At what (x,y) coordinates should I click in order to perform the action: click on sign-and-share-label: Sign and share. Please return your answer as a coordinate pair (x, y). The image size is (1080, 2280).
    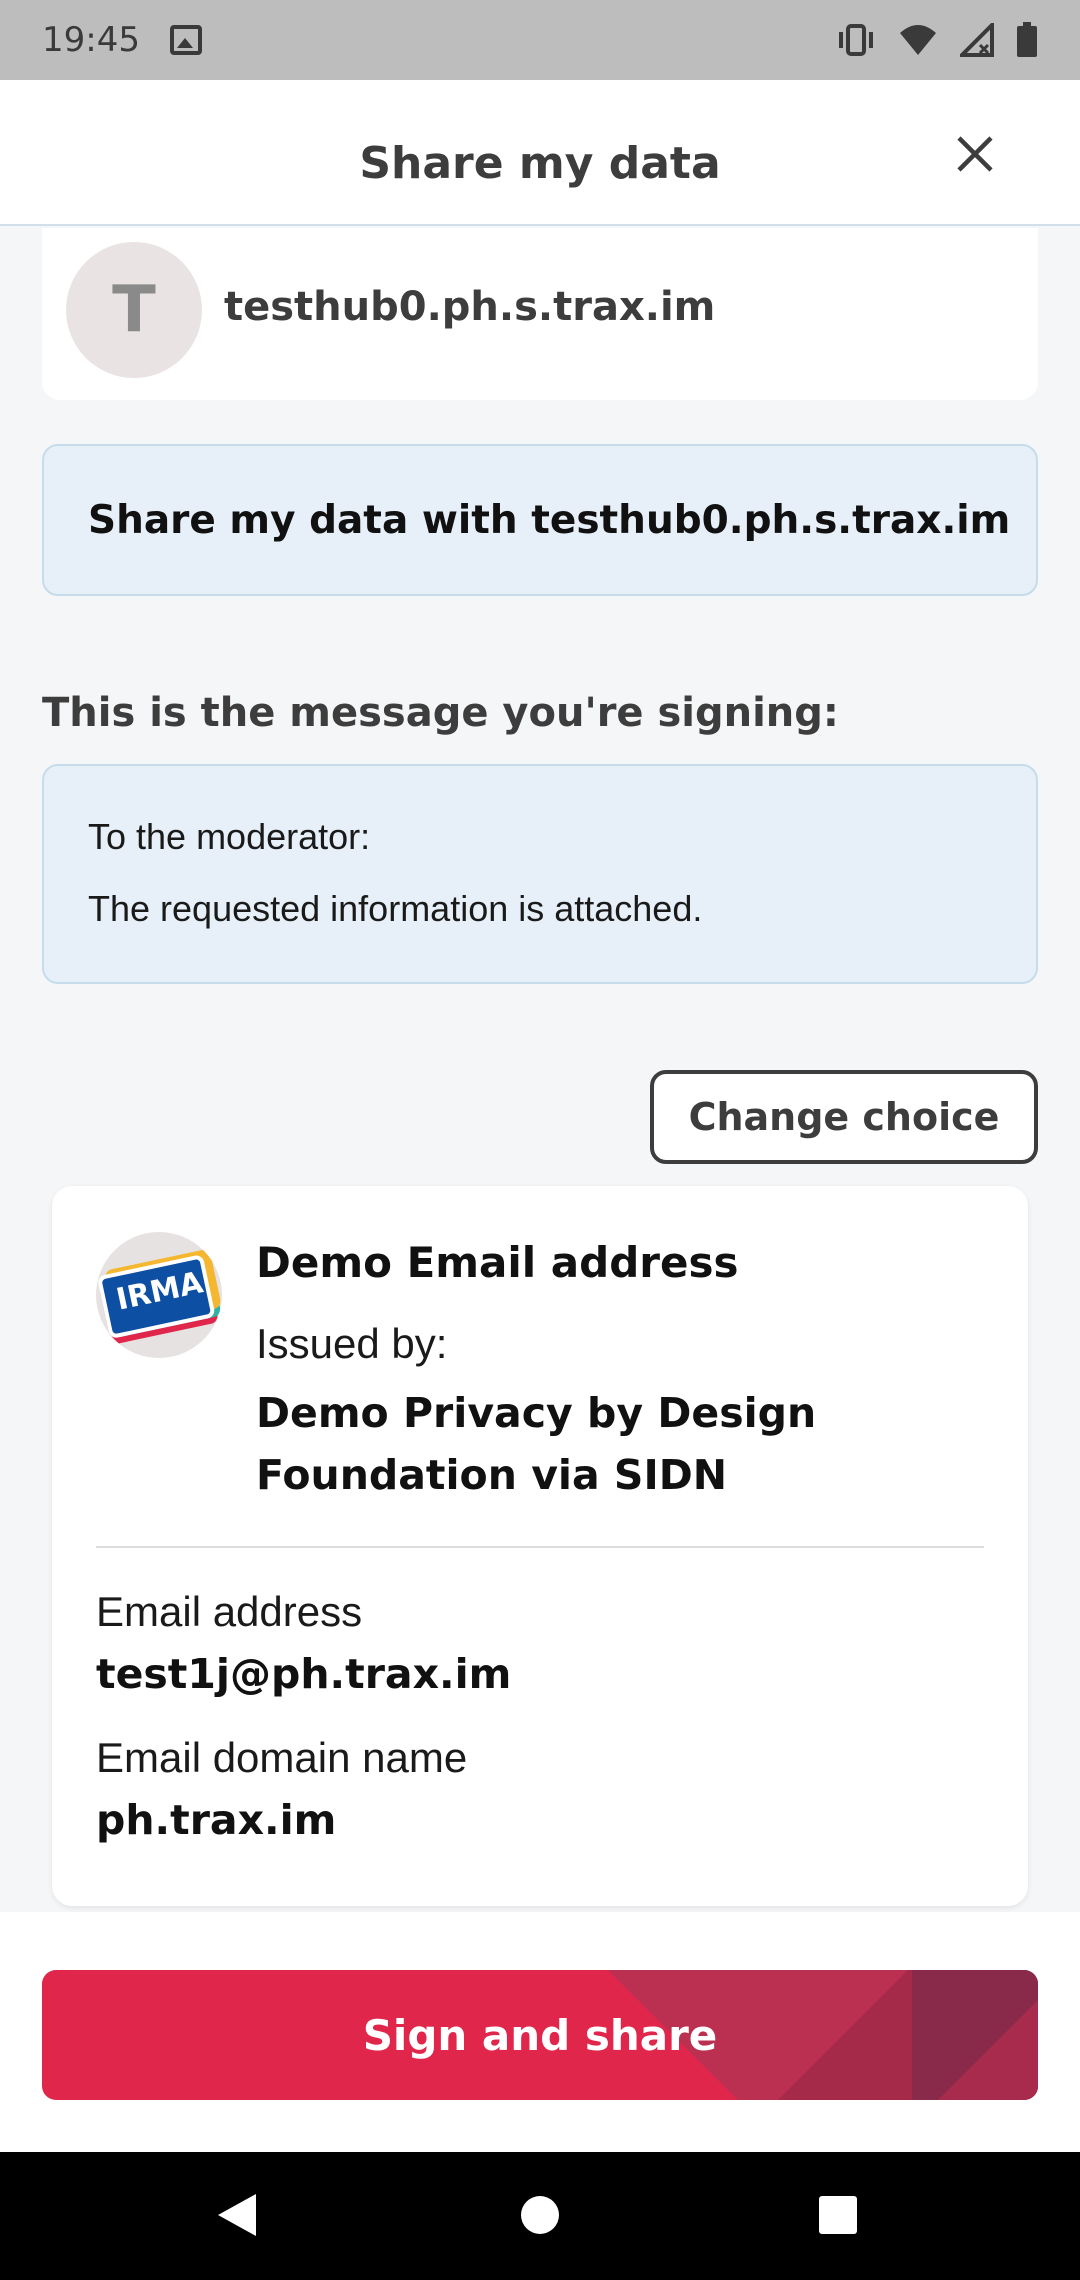
    Looking at the image, I should click on (540, 2035).